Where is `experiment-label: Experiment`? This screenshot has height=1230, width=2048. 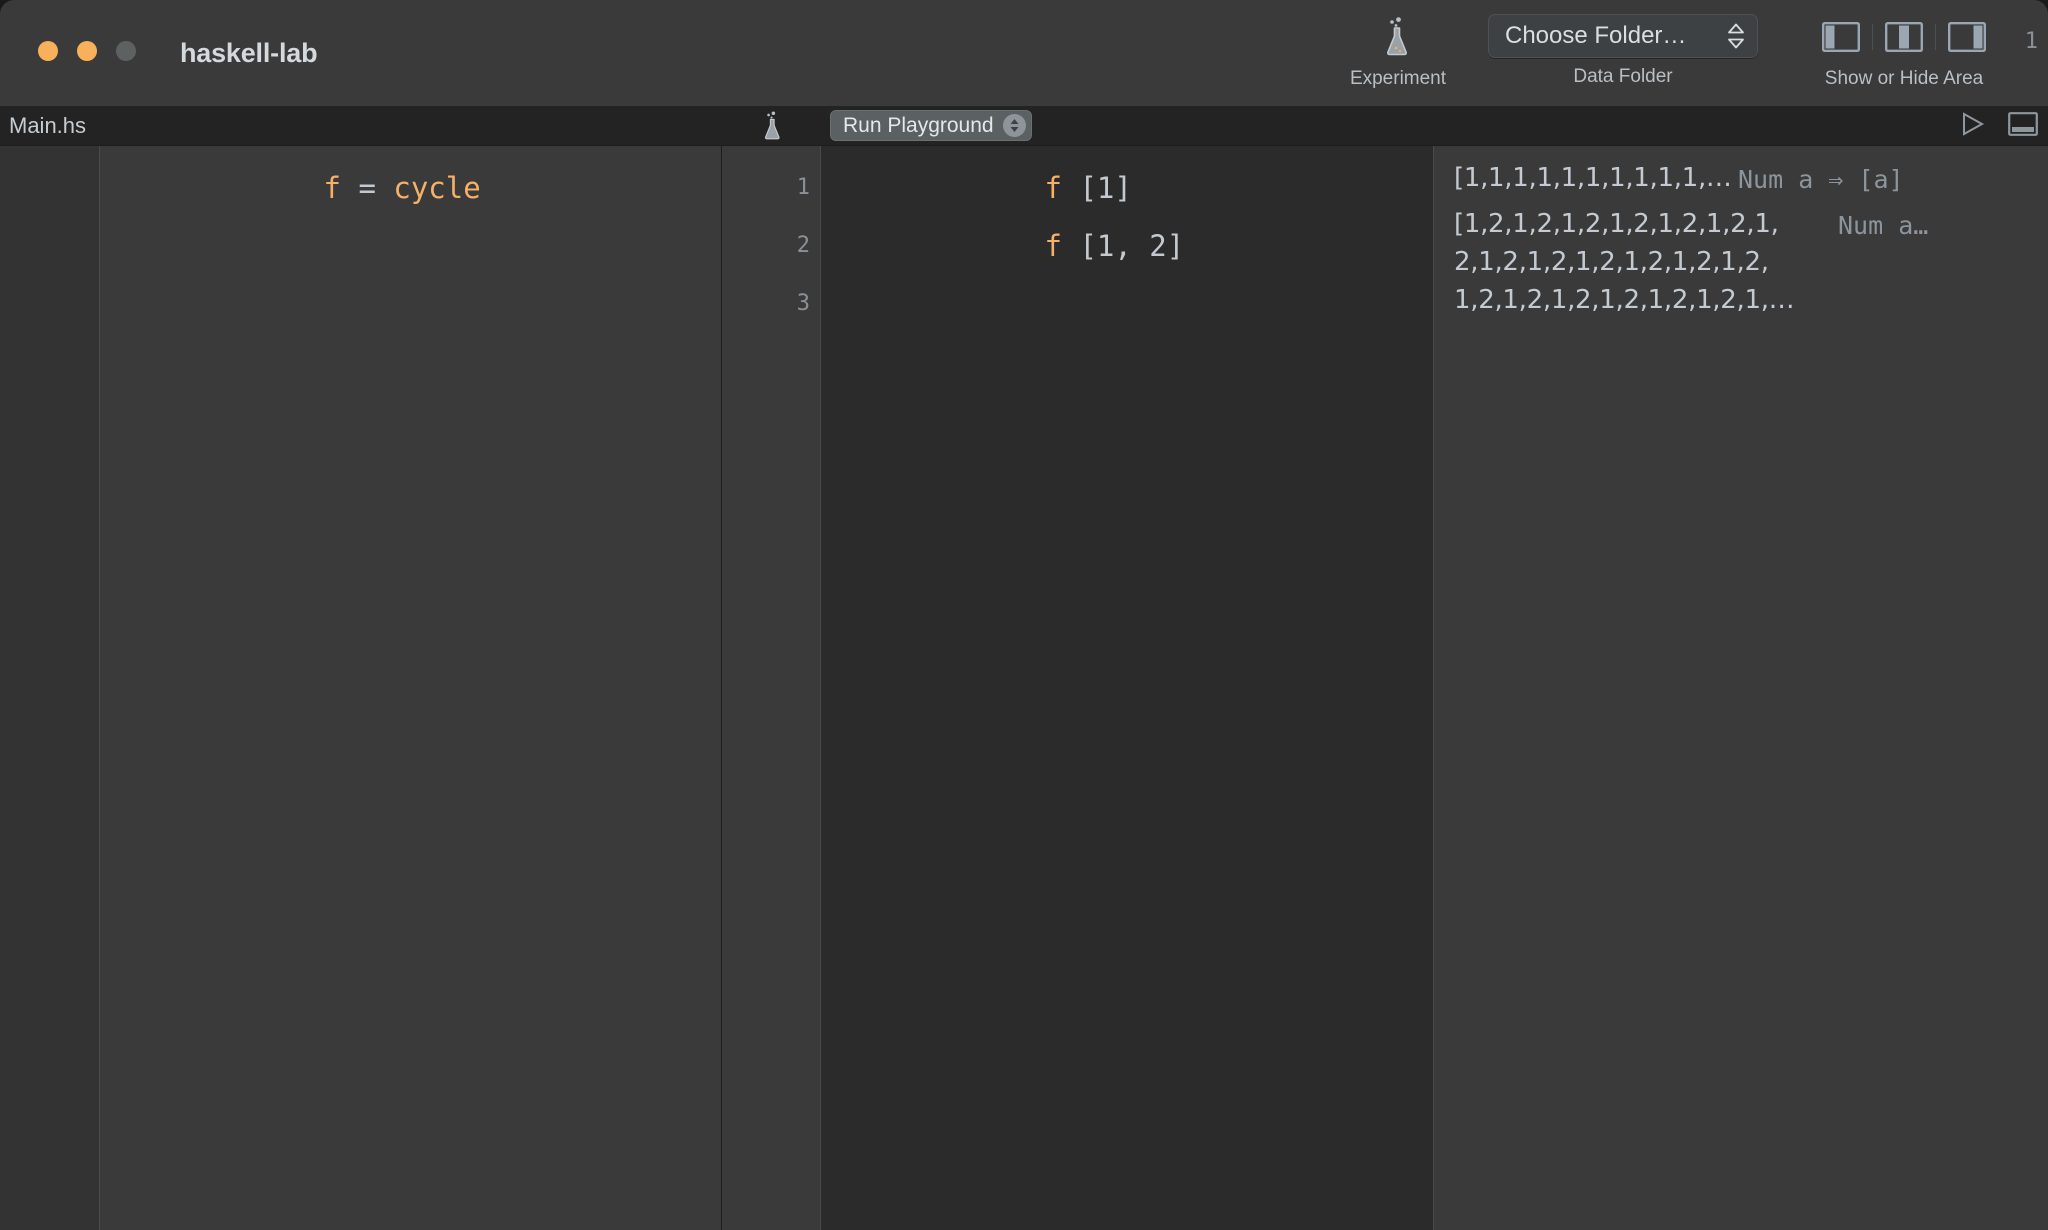
experiment-label: Experiment is located at coordinates (1398, 78).